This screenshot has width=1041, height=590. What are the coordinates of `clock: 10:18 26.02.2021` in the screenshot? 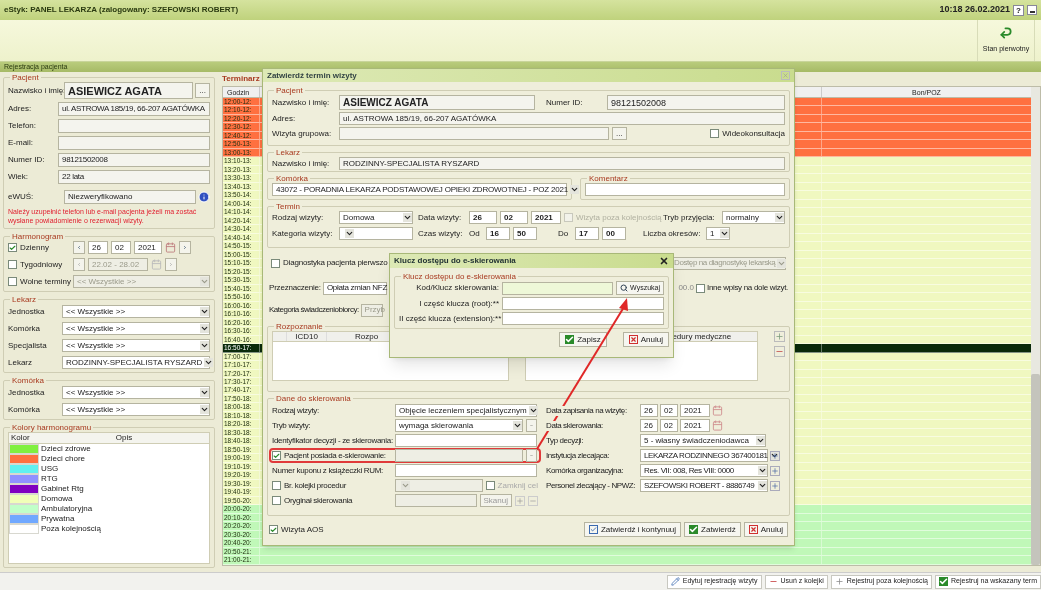 It's located at (974, 10).